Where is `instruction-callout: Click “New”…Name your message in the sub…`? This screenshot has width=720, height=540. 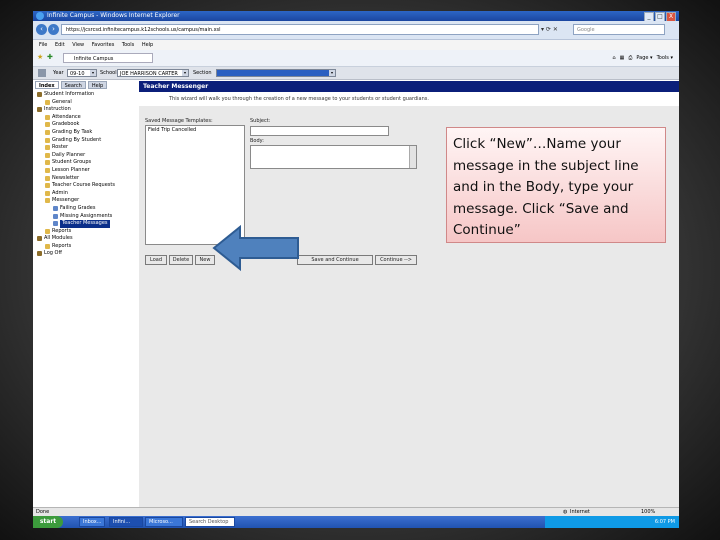
instruction-callout: Click “New”…Name your message in the sub… is located at coordinates (556, 185).